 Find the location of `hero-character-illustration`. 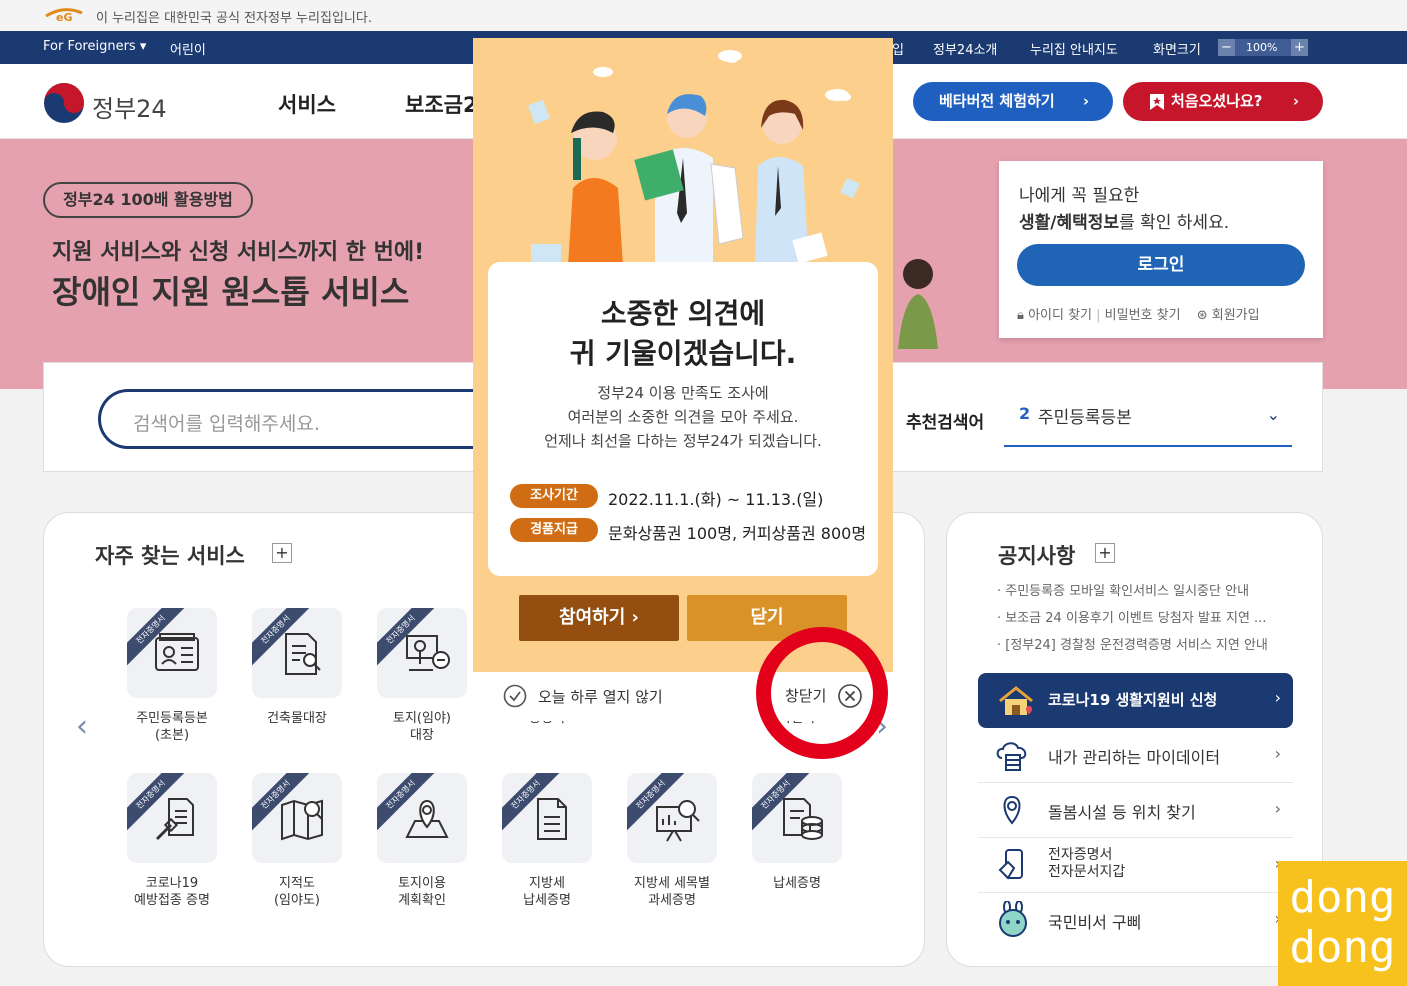

hero-character-illustration is located at coordinates (918, 304).